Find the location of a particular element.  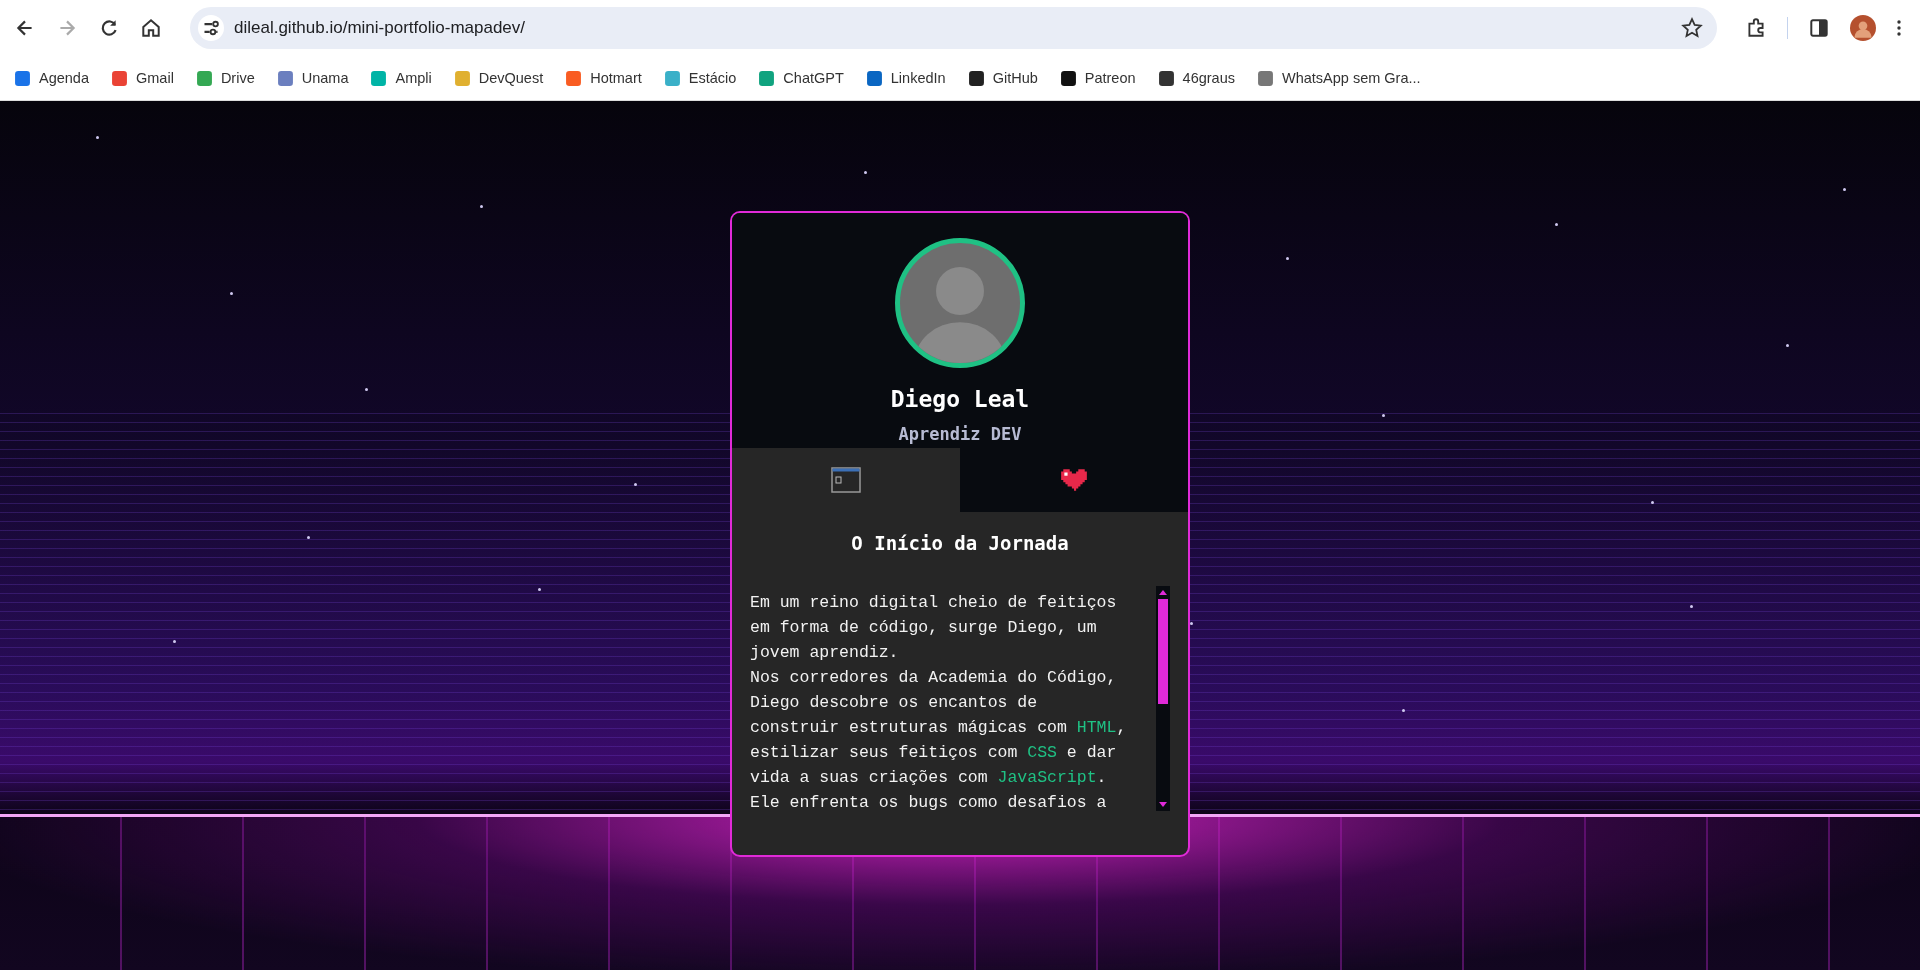

bookmark-link: Estácio is located at coordinates (700, 78).